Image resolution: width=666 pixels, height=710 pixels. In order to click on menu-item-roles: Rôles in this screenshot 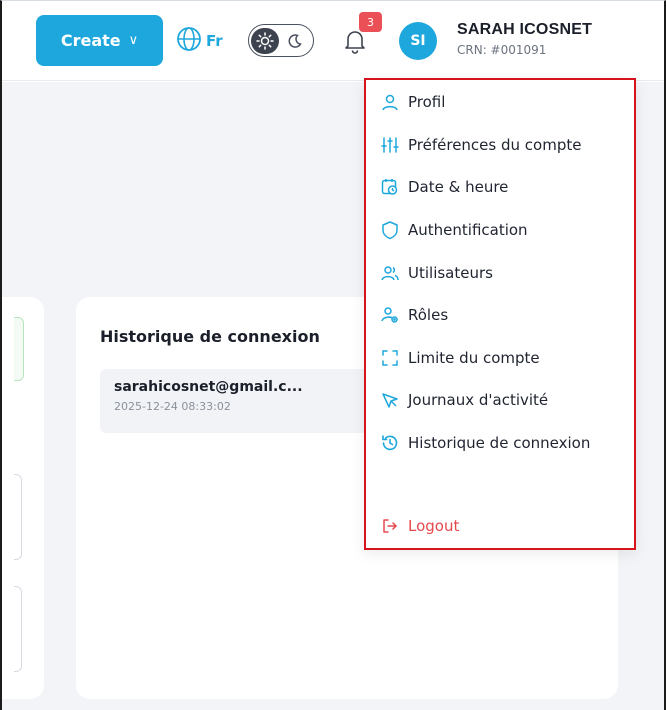, I will do `click(414, 315)`.